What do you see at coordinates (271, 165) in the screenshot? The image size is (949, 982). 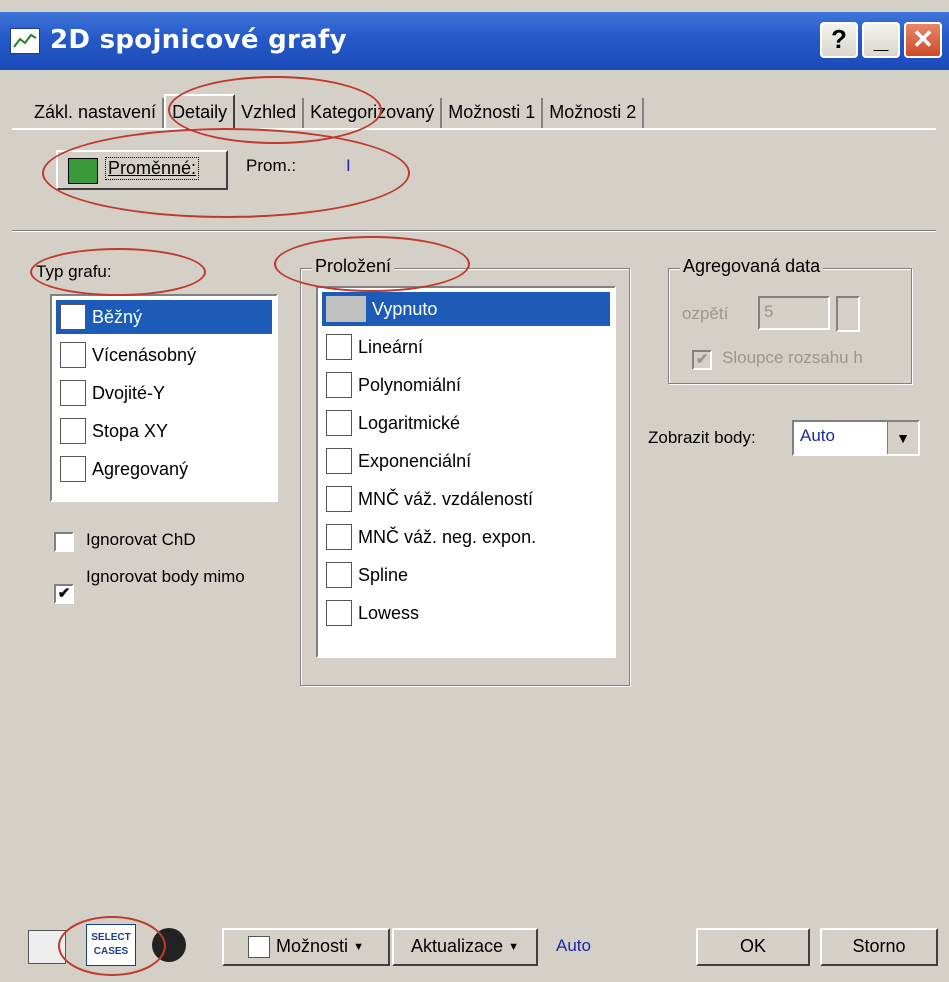 I see `prom-label: Prom.:` at bounding box center [271, 165].